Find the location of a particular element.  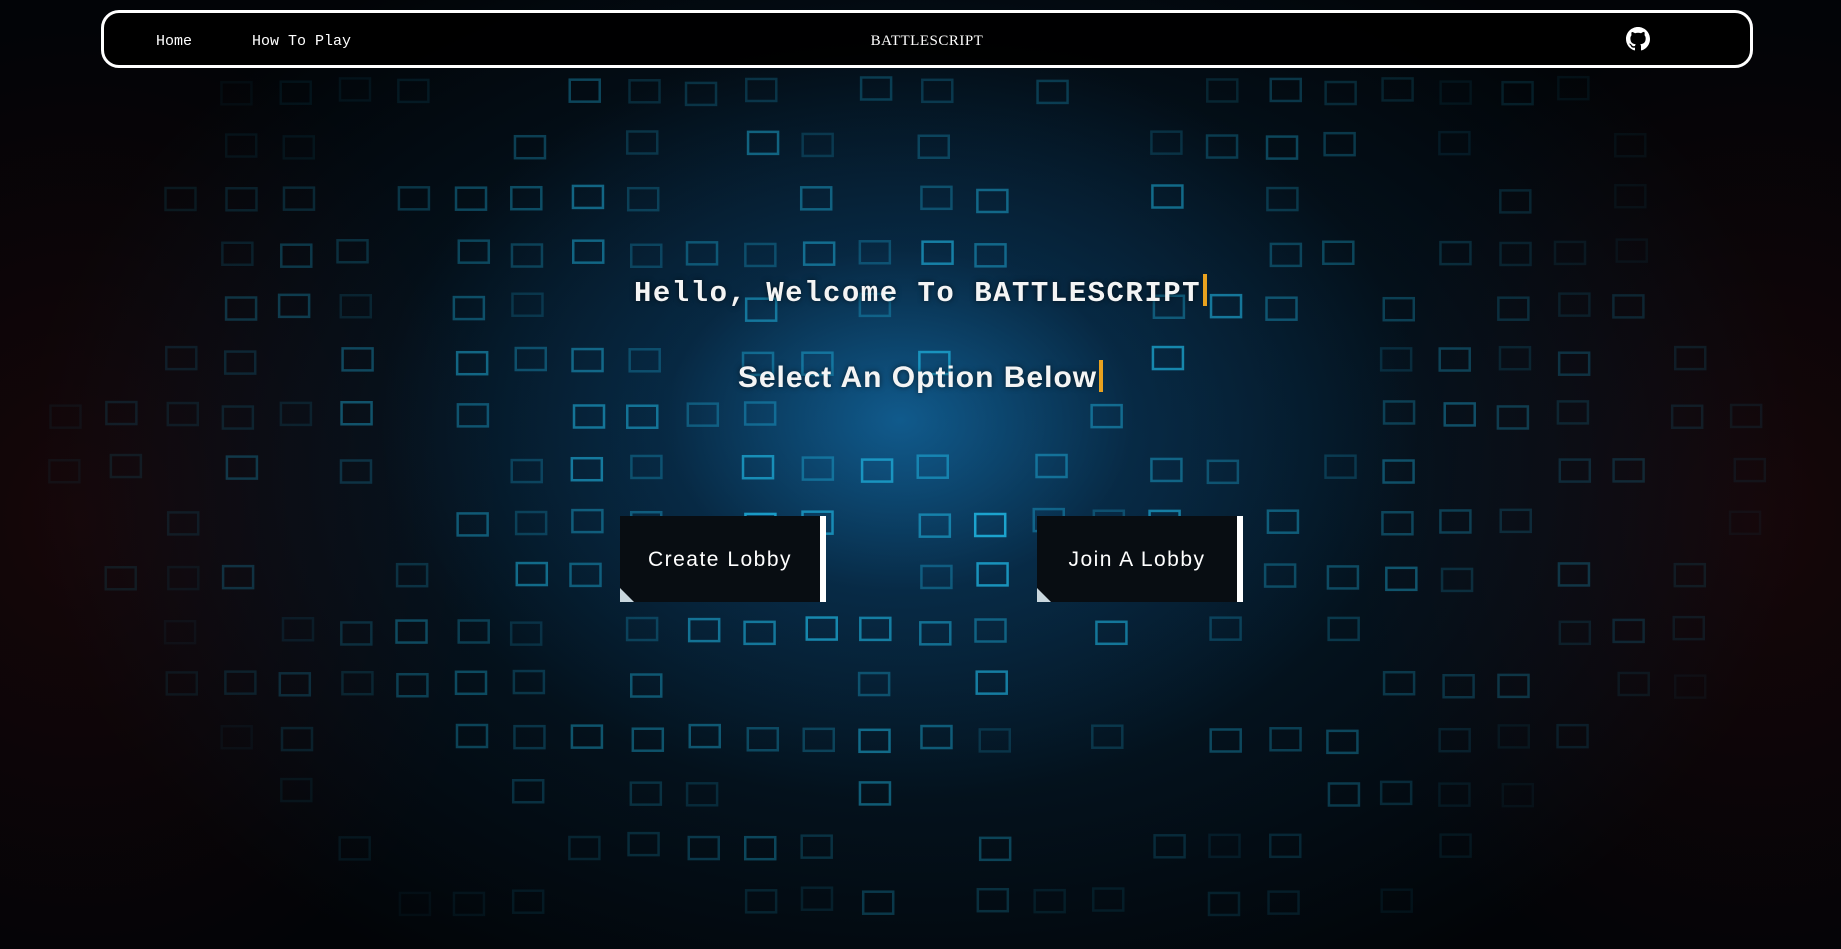

nav-how-to-play-link: How To Play is located at coordinates (301, 41).